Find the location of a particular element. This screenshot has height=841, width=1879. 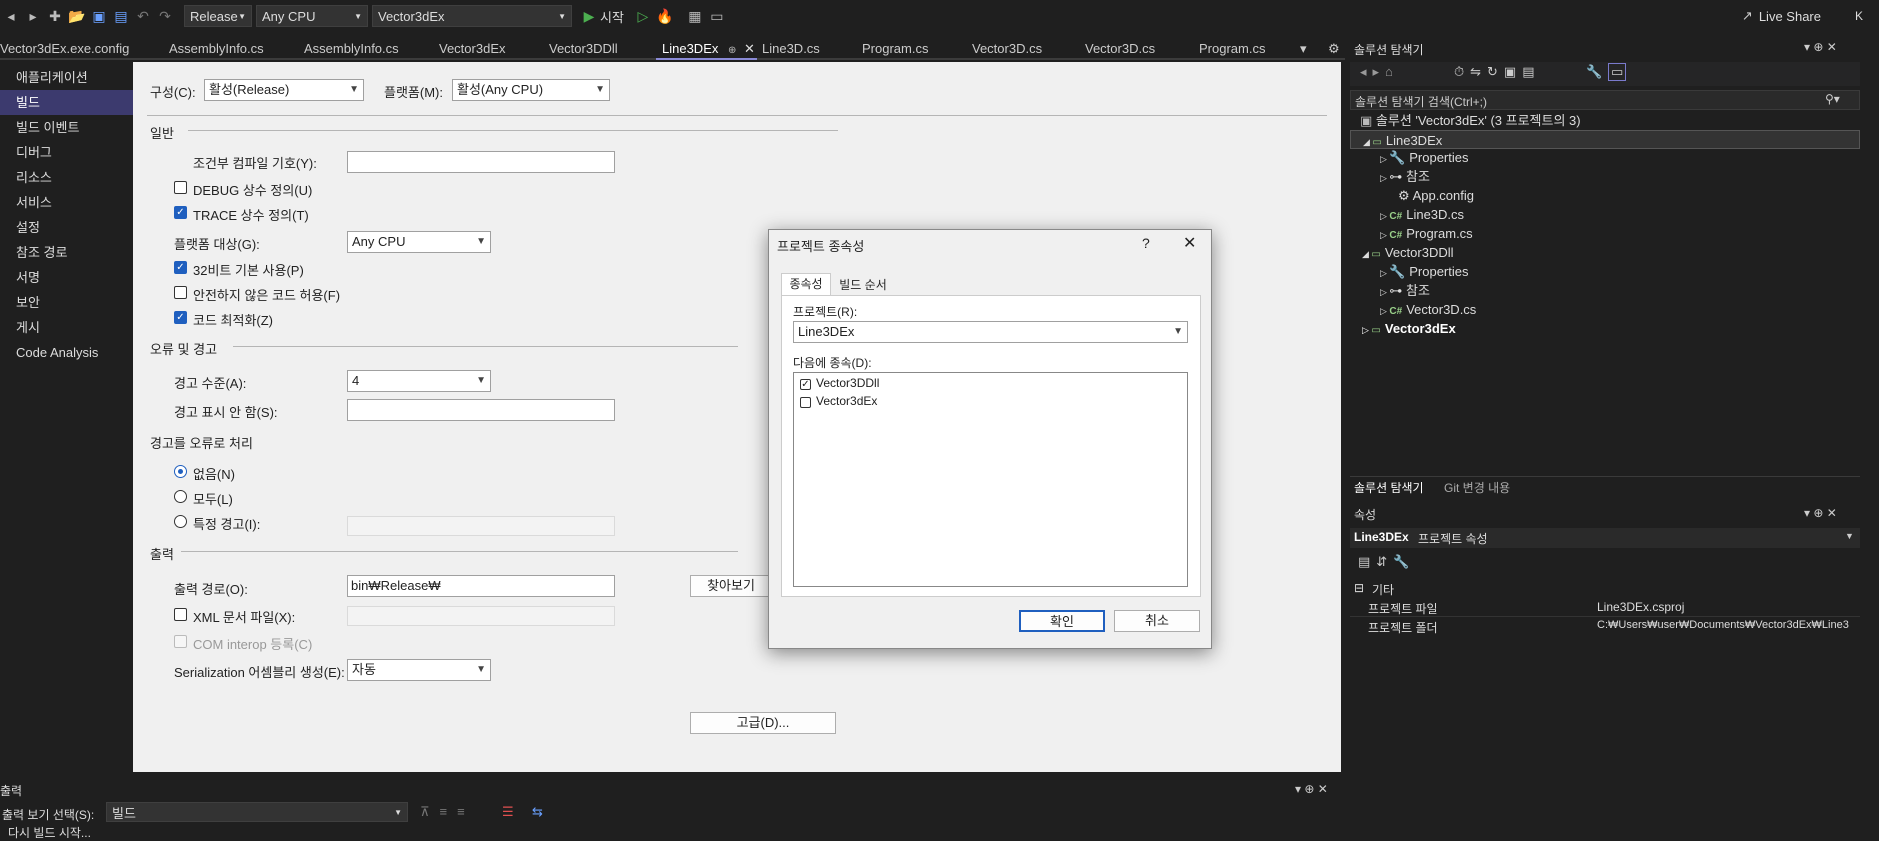

open-folder-icon: 📂 is located at coordinates (77, 16).